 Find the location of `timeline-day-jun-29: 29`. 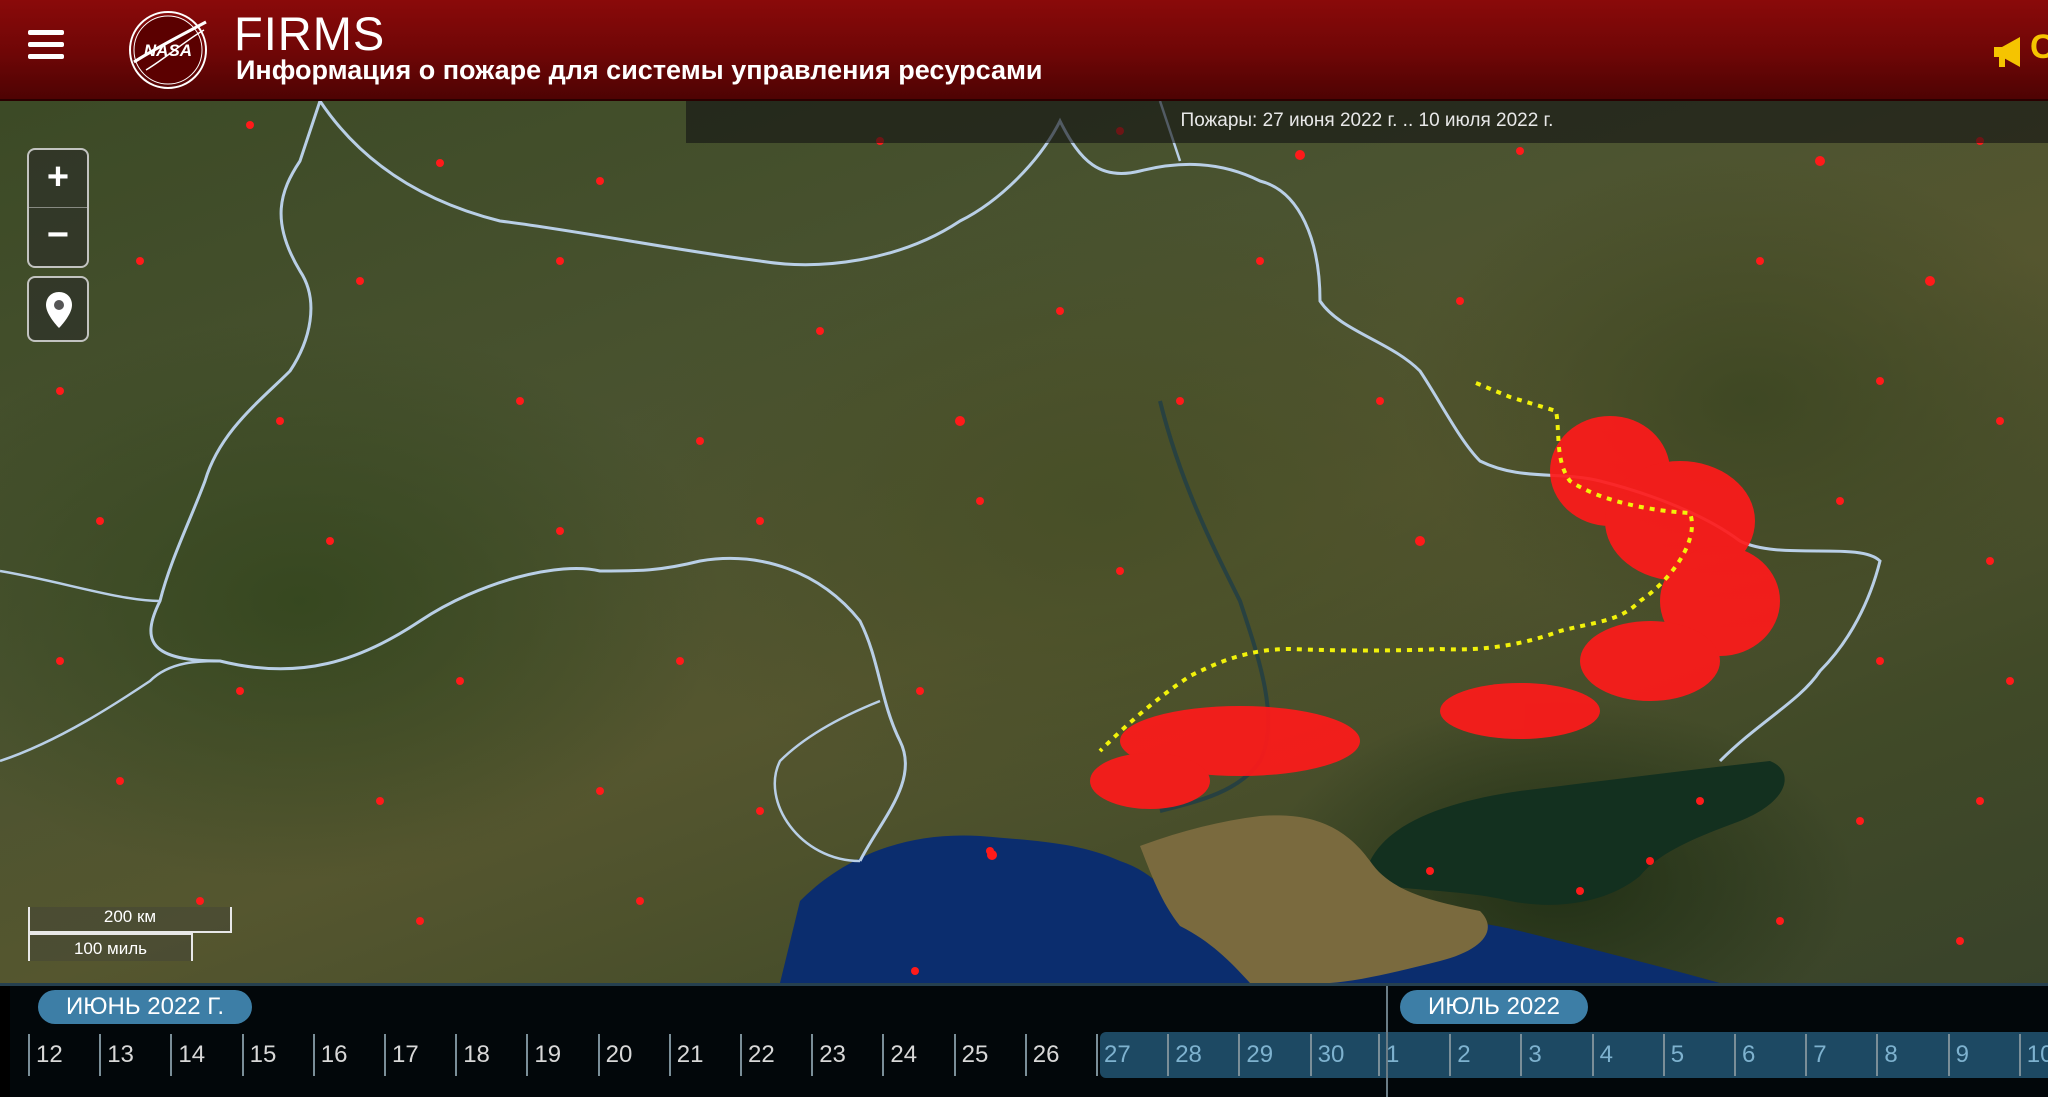

timeline-day-jun-29: 29 is located at coordinates (1255, 1055).